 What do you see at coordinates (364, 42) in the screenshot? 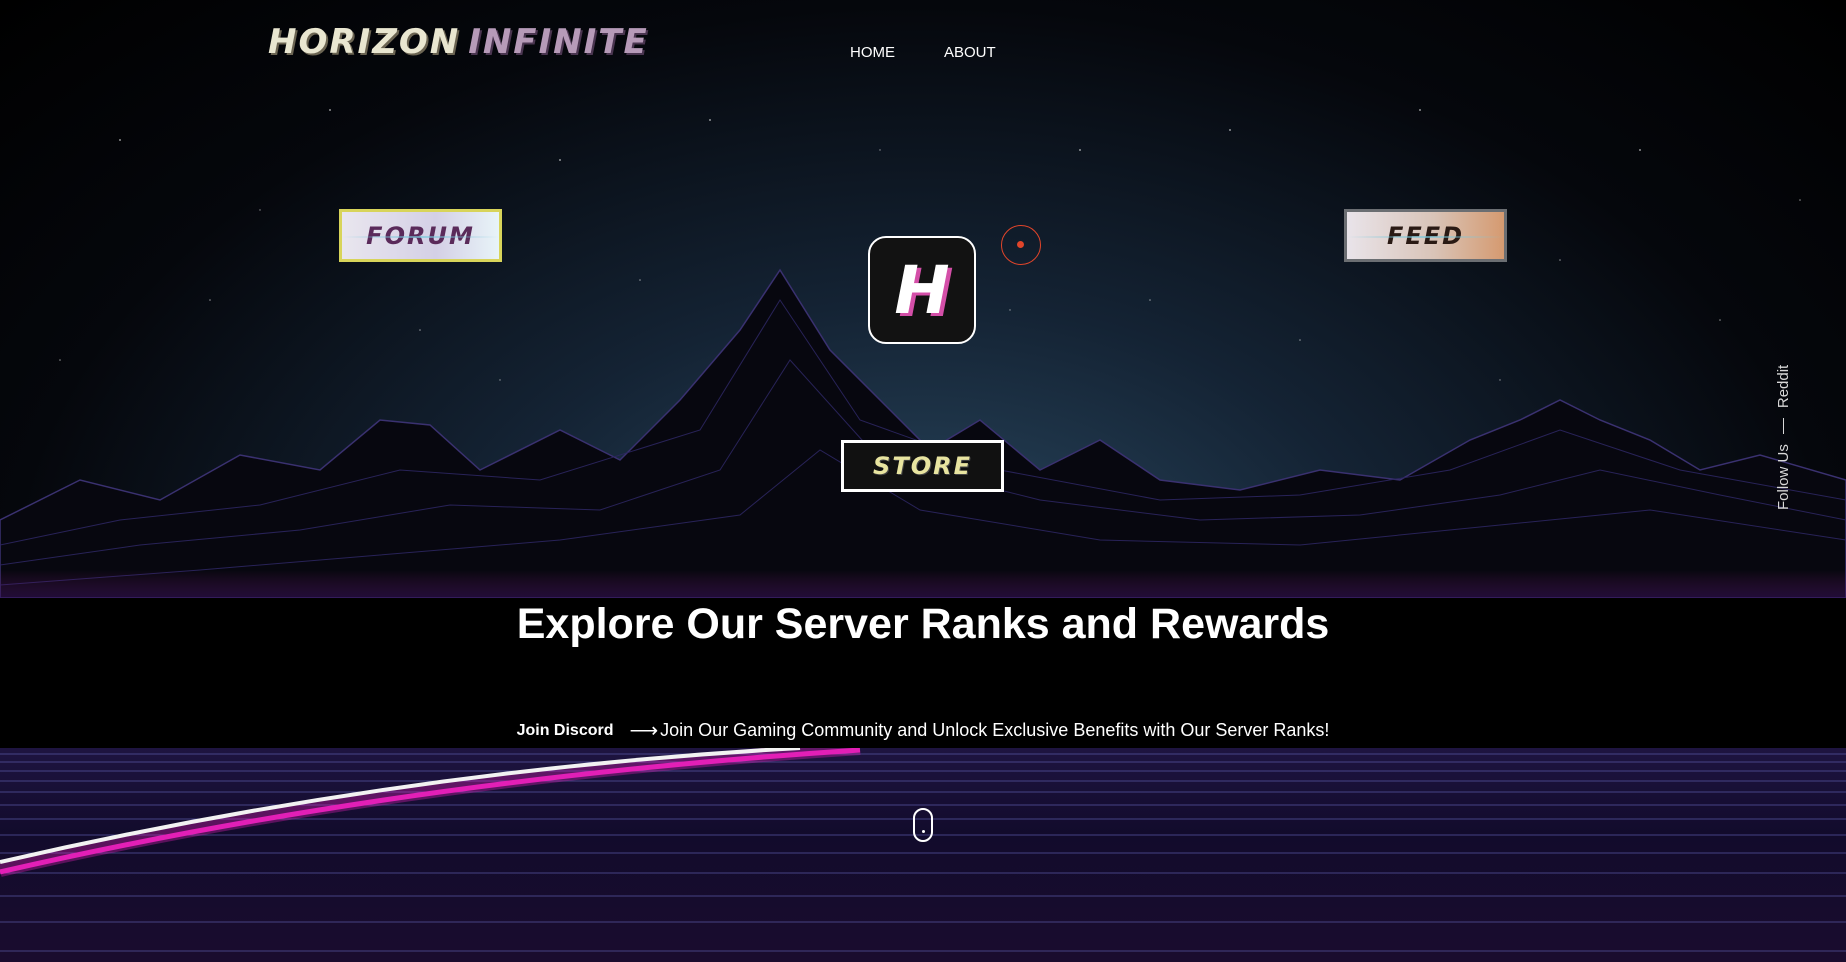
I see `logo-word-horizon: HORIZON` at bounding box center [364, 42].